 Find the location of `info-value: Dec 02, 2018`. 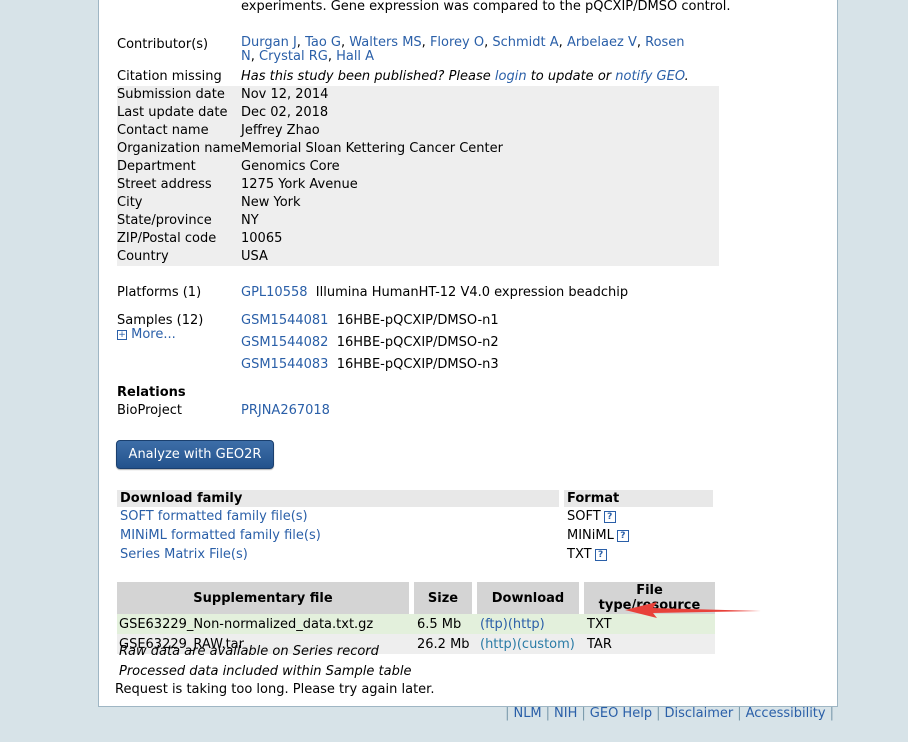

info-value: Dec 02, 2018 is located at coordinates (285, 112).